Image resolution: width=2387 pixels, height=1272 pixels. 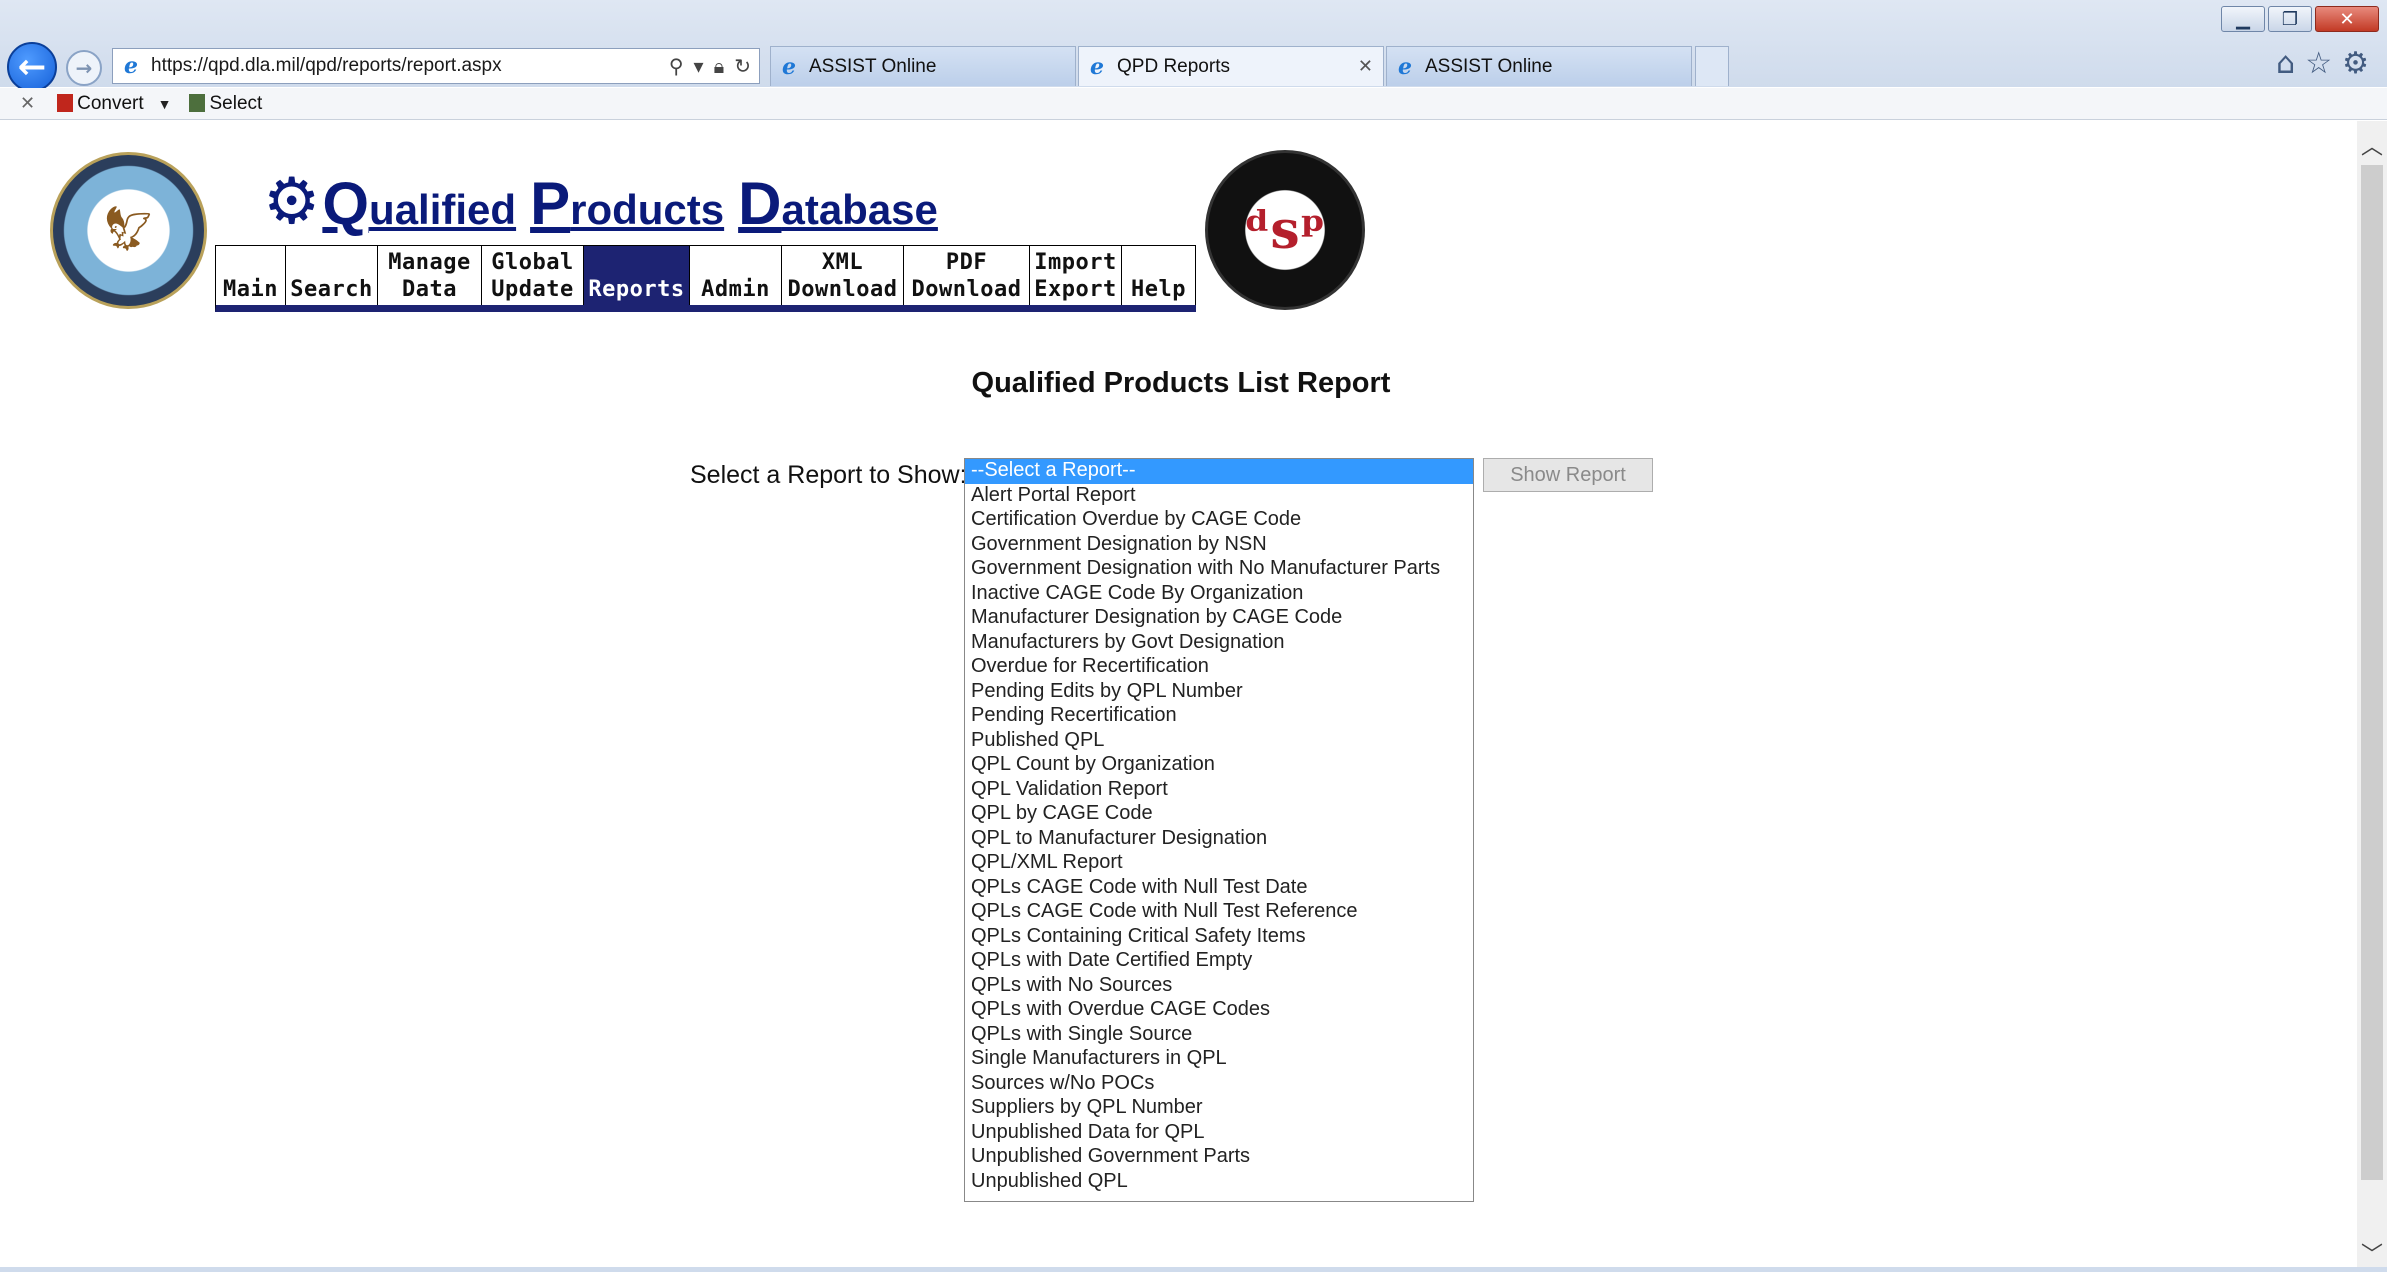 What do you see at coordinates (65, 103) in the screenshot?
I see `pdf-convert-icon` at bounding box center [65, 103].